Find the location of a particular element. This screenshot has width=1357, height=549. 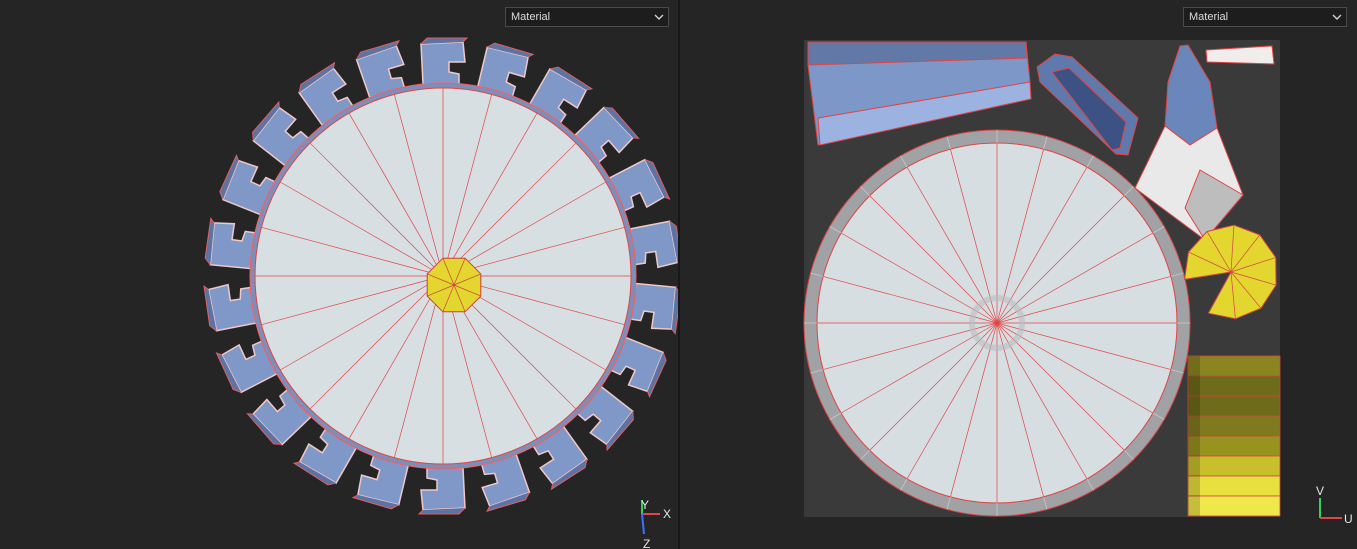

axis-v-label: V is located at coordinates (1320, 491).